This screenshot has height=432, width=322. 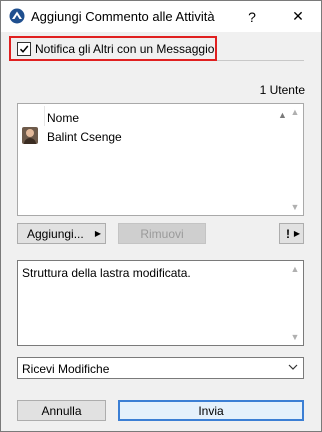 What do you see at coordinates (295, 159) in the screenshot?
I see `users-list-scrollbar: ▲ ▼` at bounding box center [295, 159].